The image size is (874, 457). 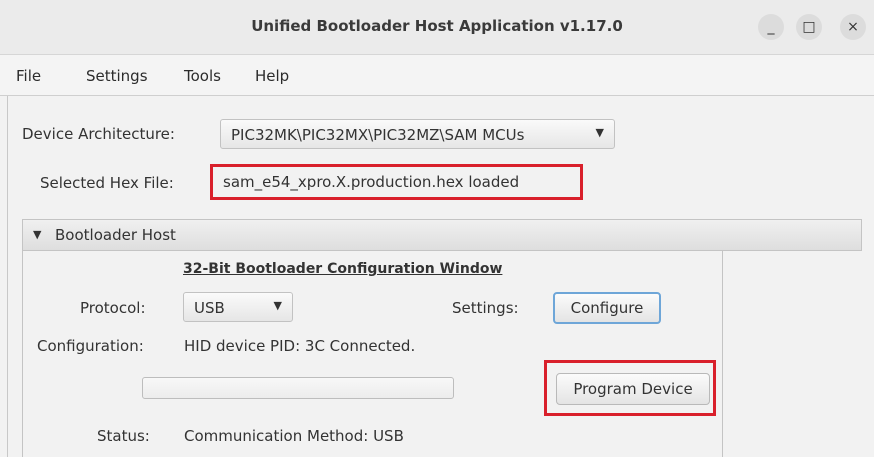 I want to click on device-architecture-label: Device Architecture:, so click(x=98, y=134).